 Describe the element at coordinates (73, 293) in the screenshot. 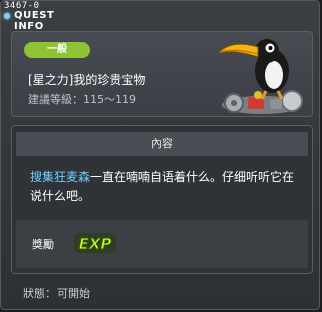

I see `status-value: 可開始` at that location.